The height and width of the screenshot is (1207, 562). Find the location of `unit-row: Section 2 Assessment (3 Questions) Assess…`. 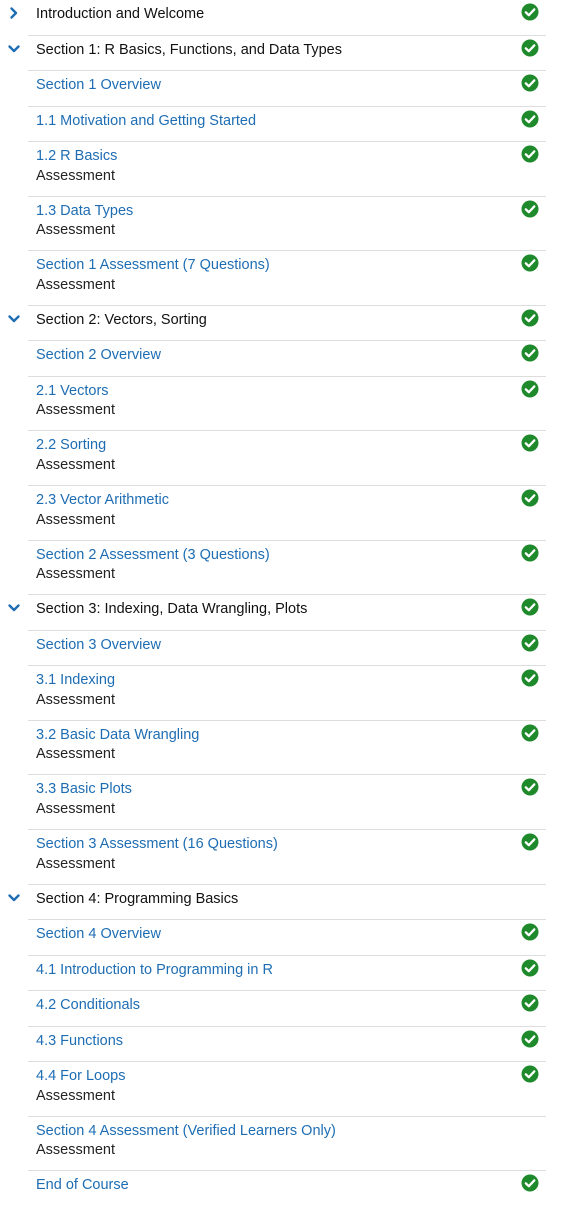

unit-row: Section 2 Assessment (3 Questions) Assess… is located at coordinates (281, 568).